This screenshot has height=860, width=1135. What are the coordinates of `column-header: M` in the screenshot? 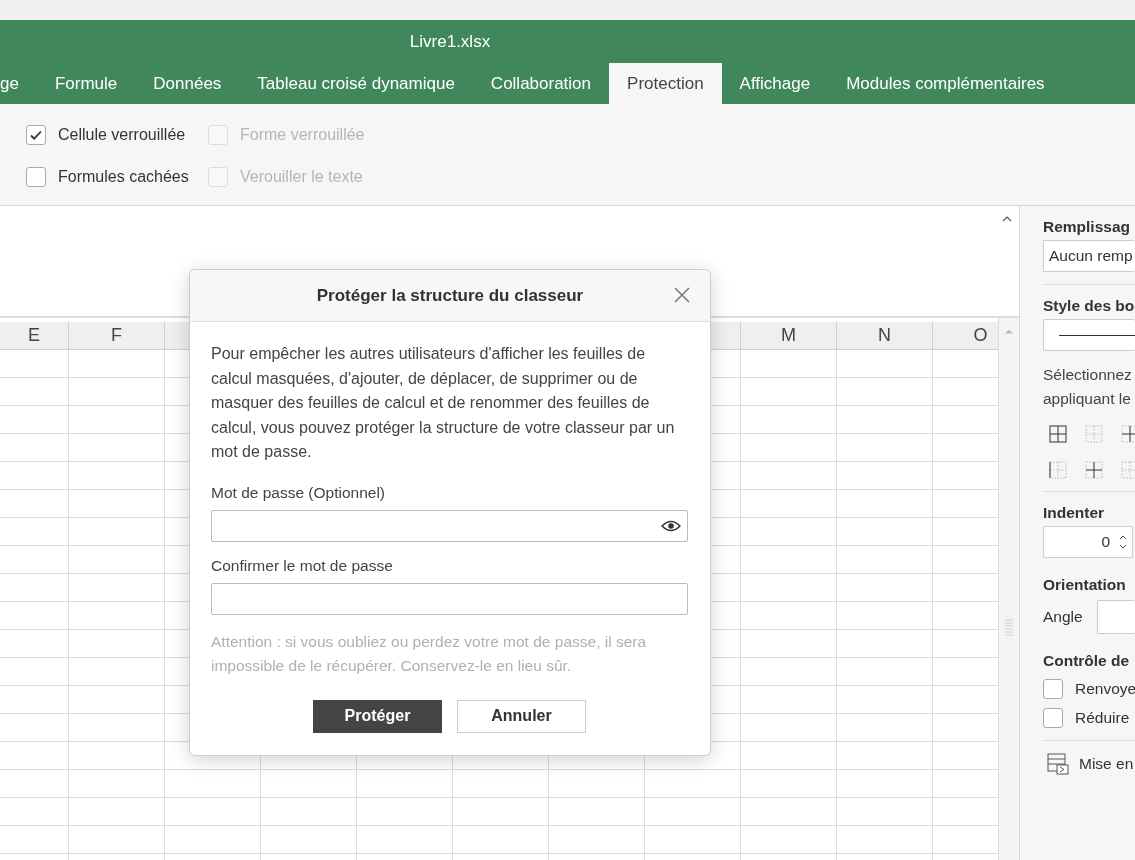 It's located at (789, 336).